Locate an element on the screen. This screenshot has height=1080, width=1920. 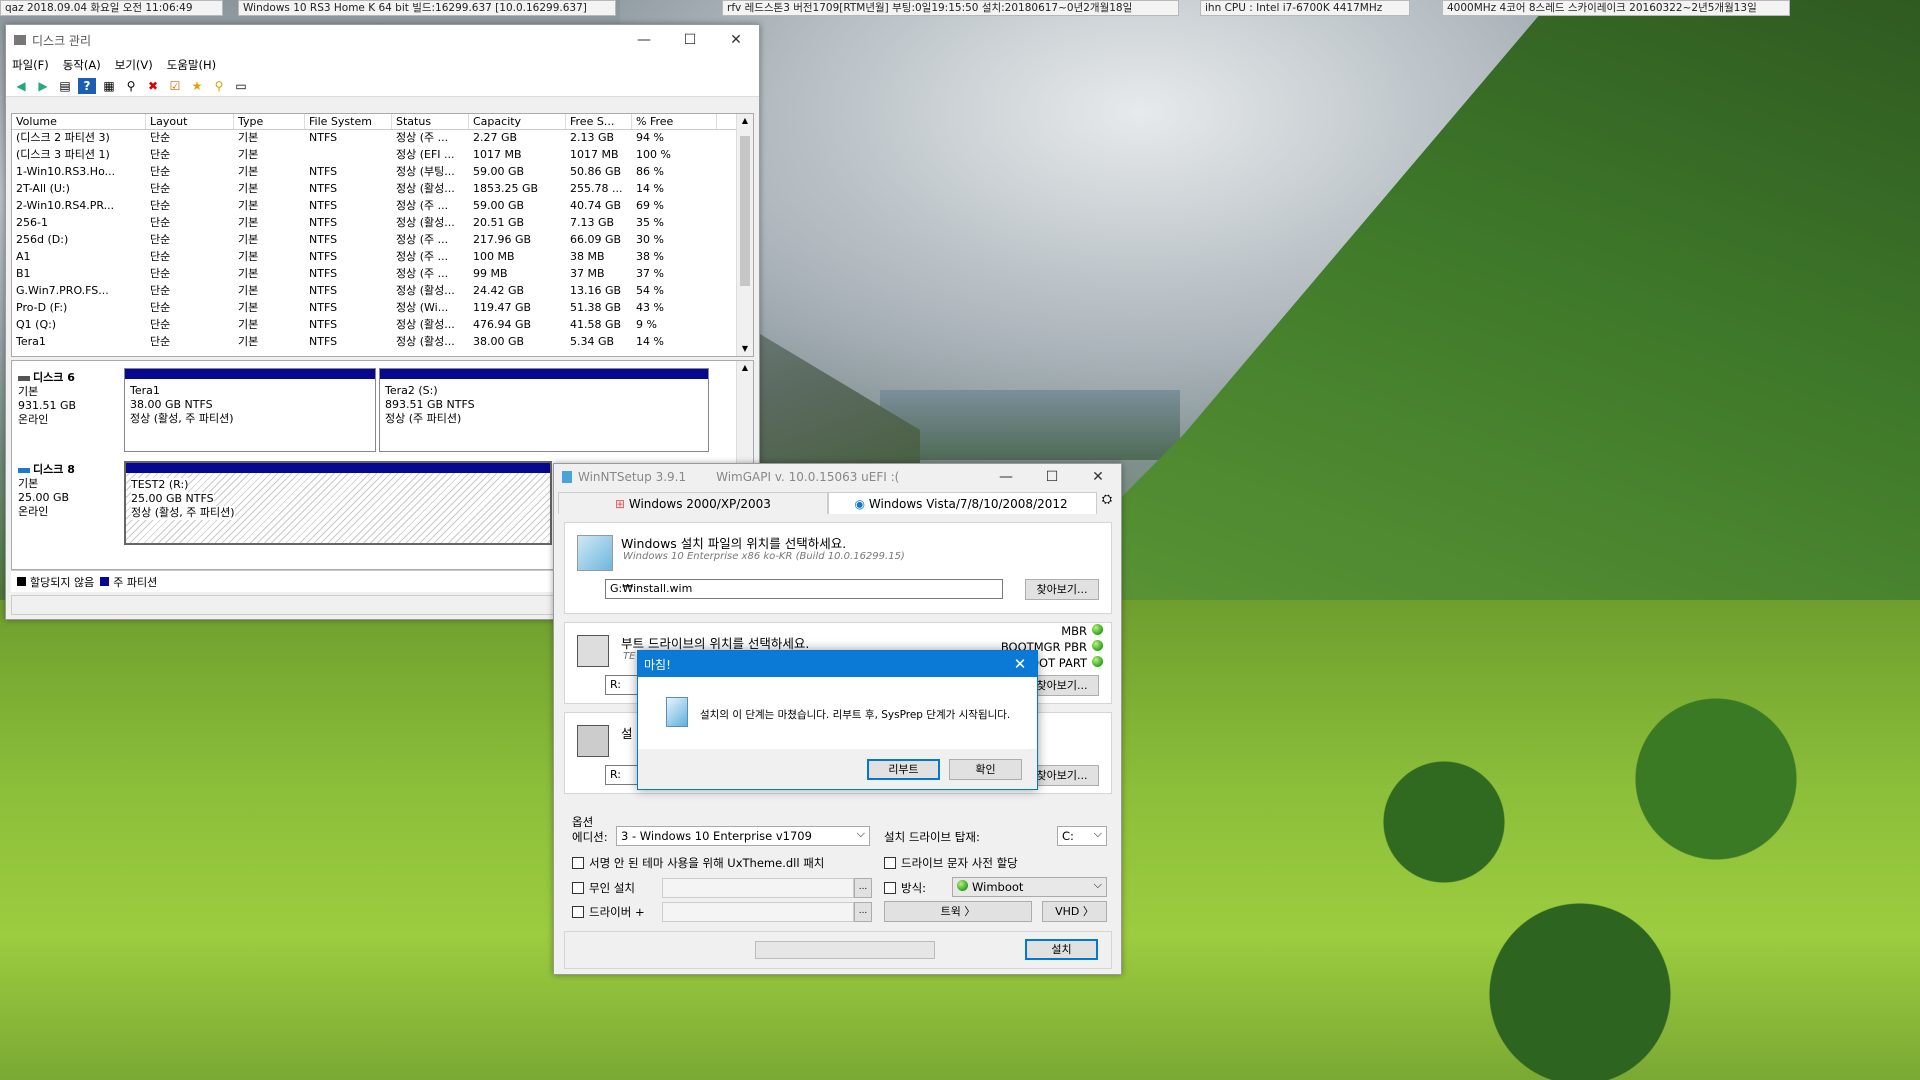
table-row: A1 단순 기본 NTFS 정상 (주 ... 100 MB 38 MB 38 % is located at coordinates (382, 257).